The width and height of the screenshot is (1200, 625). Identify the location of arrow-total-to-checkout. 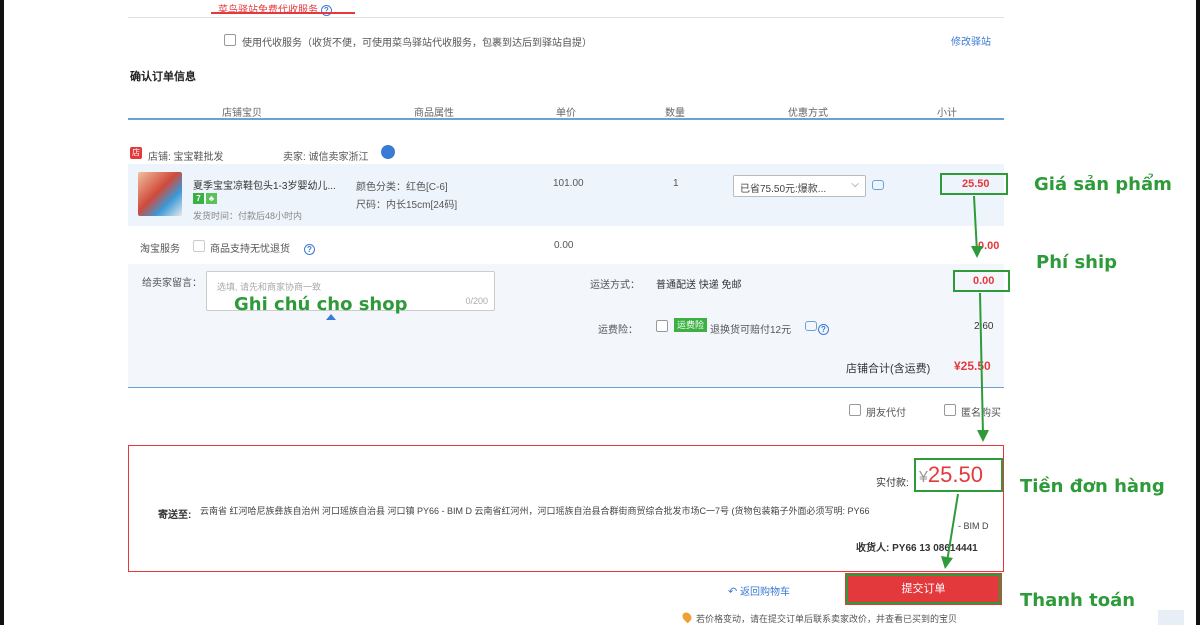
(950, 531).